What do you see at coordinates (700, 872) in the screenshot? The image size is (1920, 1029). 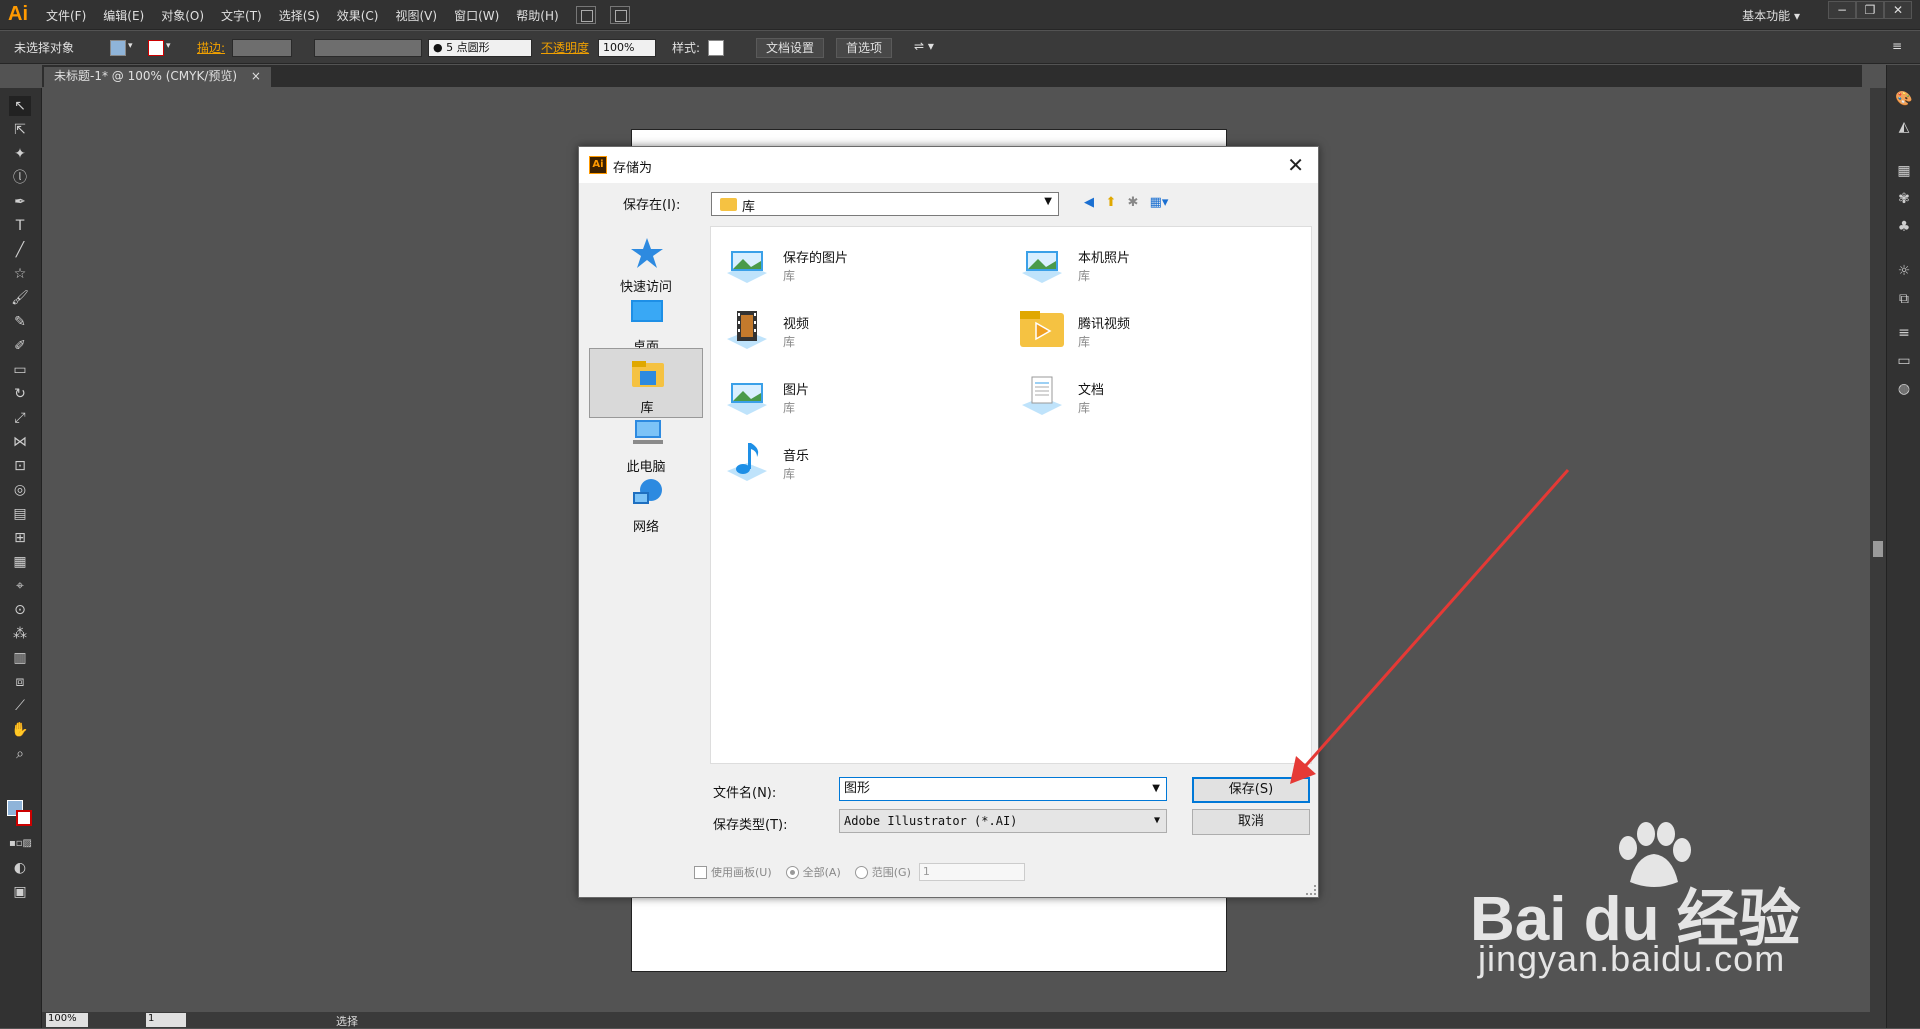 I see `use-artboards-checkbox` at bounding box center [700, 872].